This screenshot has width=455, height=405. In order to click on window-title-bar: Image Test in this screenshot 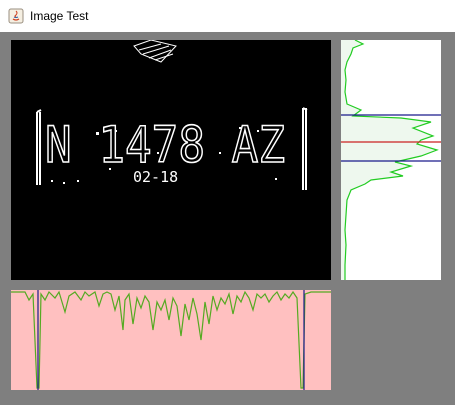, I will do `click(227, 16)`.